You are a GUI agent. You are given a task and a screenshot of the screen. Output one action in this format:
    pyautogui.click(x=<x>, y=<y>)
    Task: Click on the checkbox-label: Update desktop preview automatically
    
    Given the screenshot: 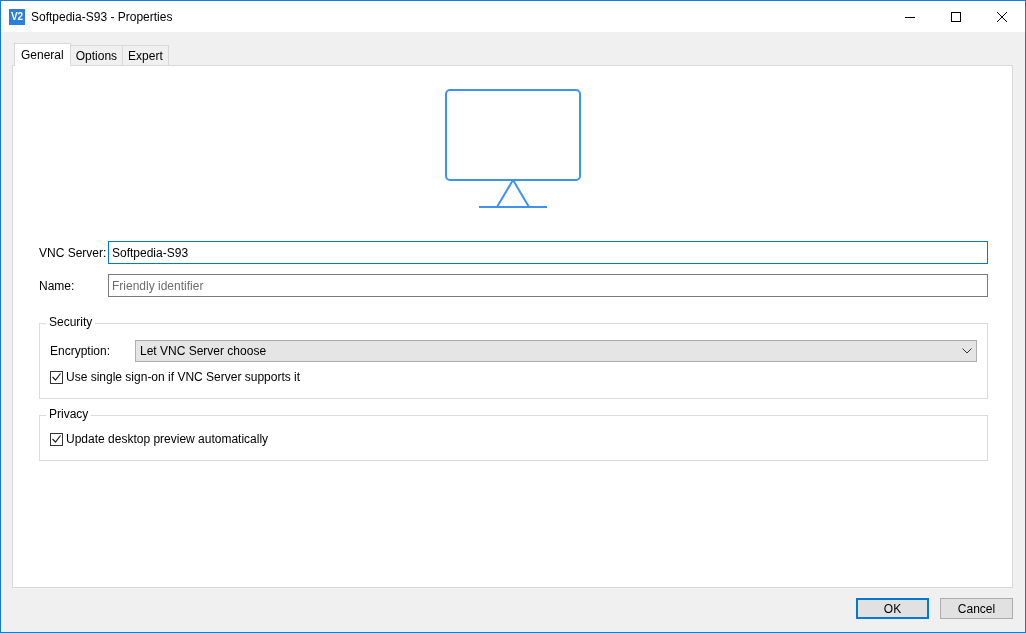 What is the action you would take?
    pyautogui.click(x=167, y=439)
    